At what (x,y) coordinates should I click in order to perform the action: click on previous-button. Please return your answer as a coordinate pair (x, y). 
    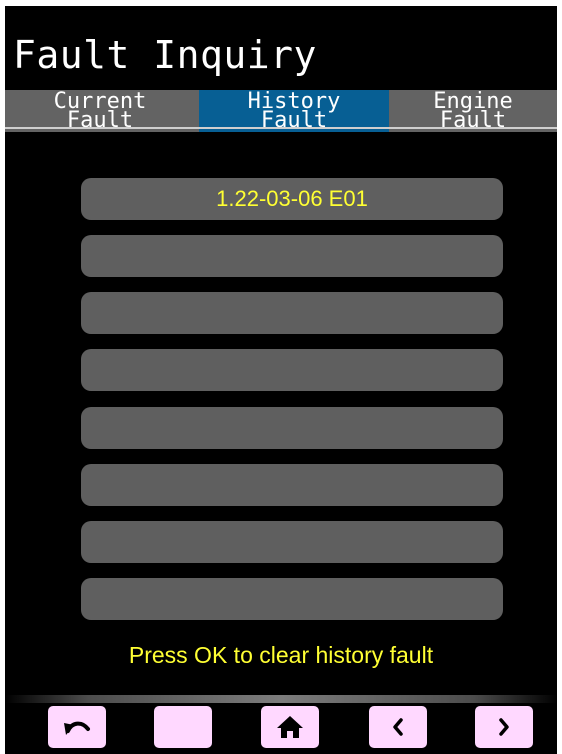
    Looking at the image, I should click on (398, 727).